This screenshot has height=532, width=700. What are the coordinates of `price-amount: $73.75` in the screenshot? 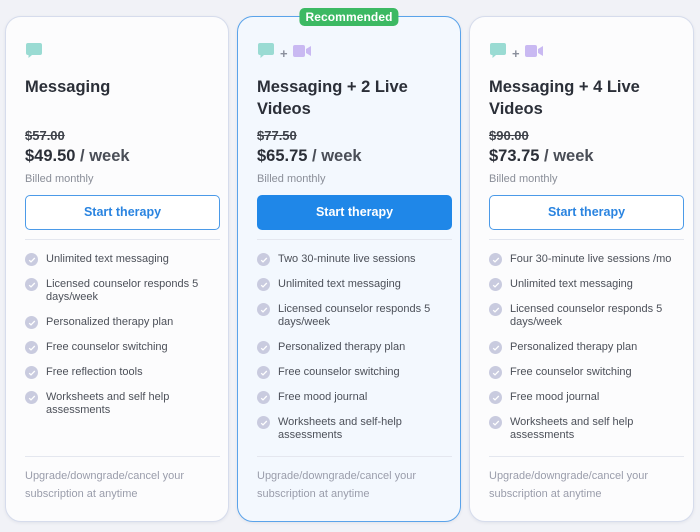 It's located at (514, 156).